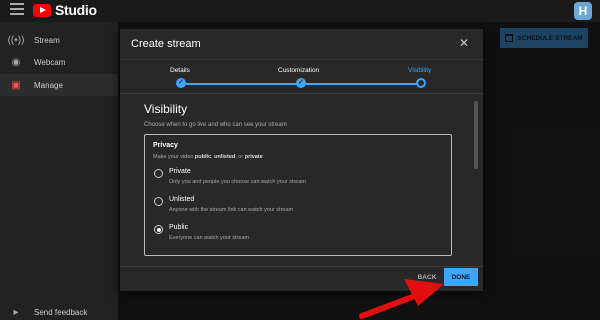  What do you see at coordinates (158, 201) in the screenshot?
I see `radio-unlisted` at bounding box center [158, 201].